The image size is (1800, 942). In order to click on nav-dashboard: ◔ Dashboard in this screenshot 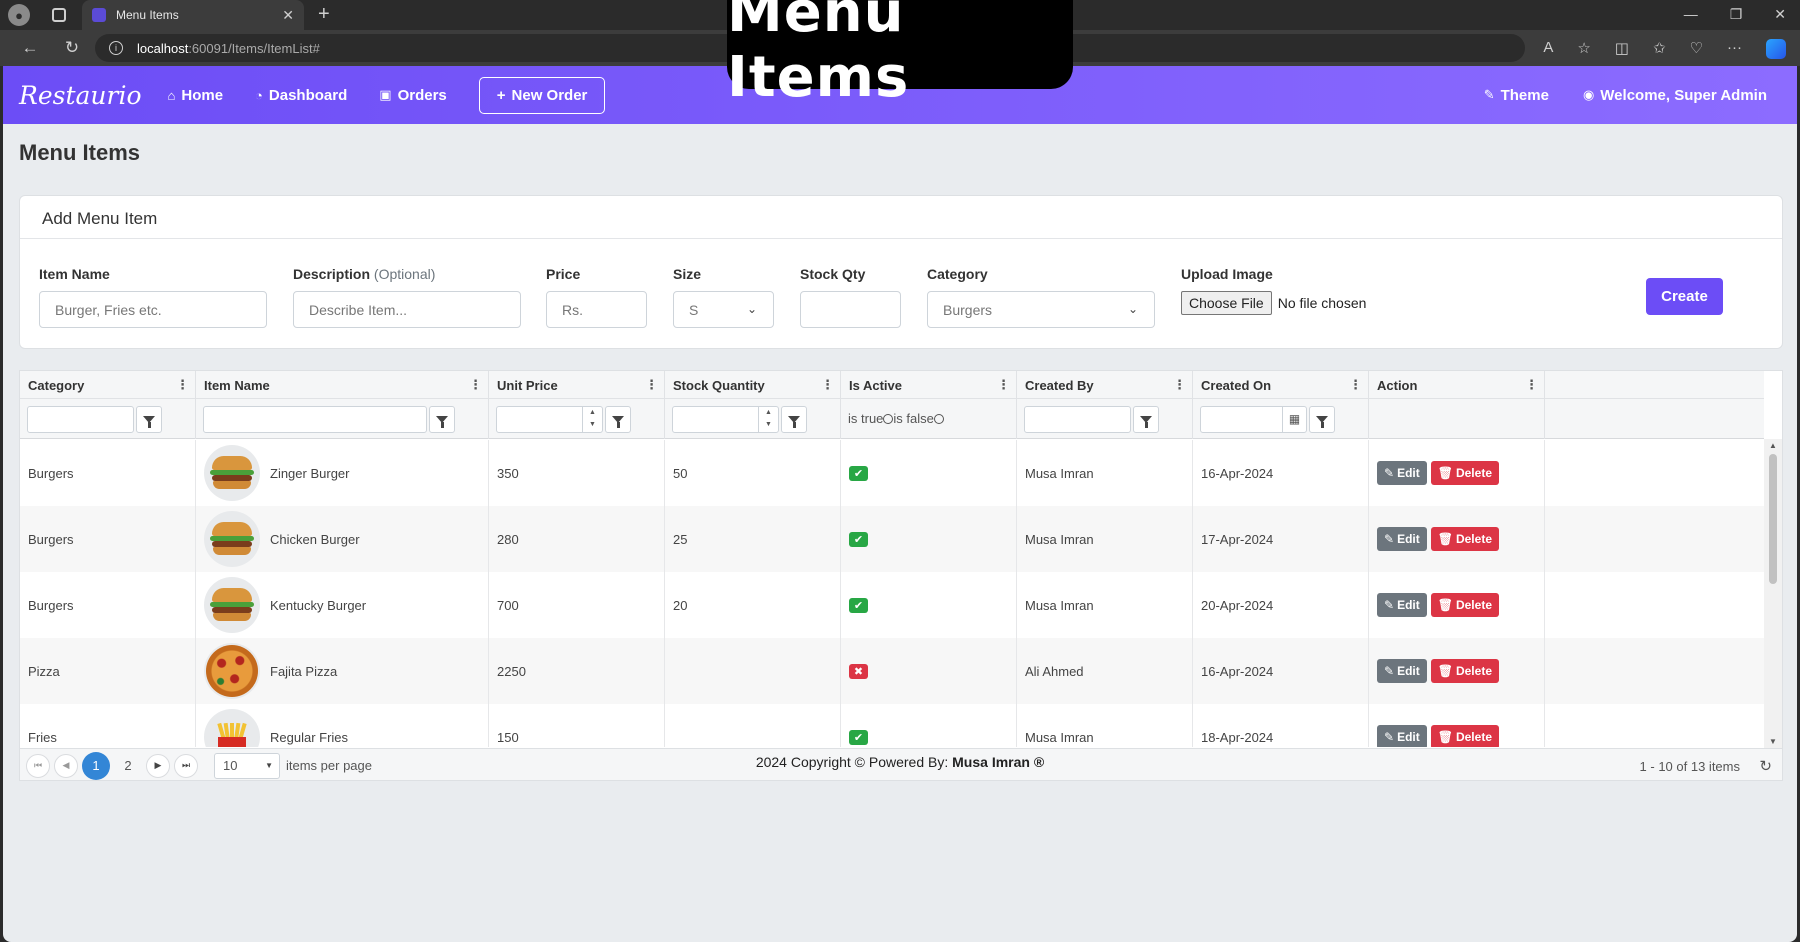, I will do `click(301, 95)`.